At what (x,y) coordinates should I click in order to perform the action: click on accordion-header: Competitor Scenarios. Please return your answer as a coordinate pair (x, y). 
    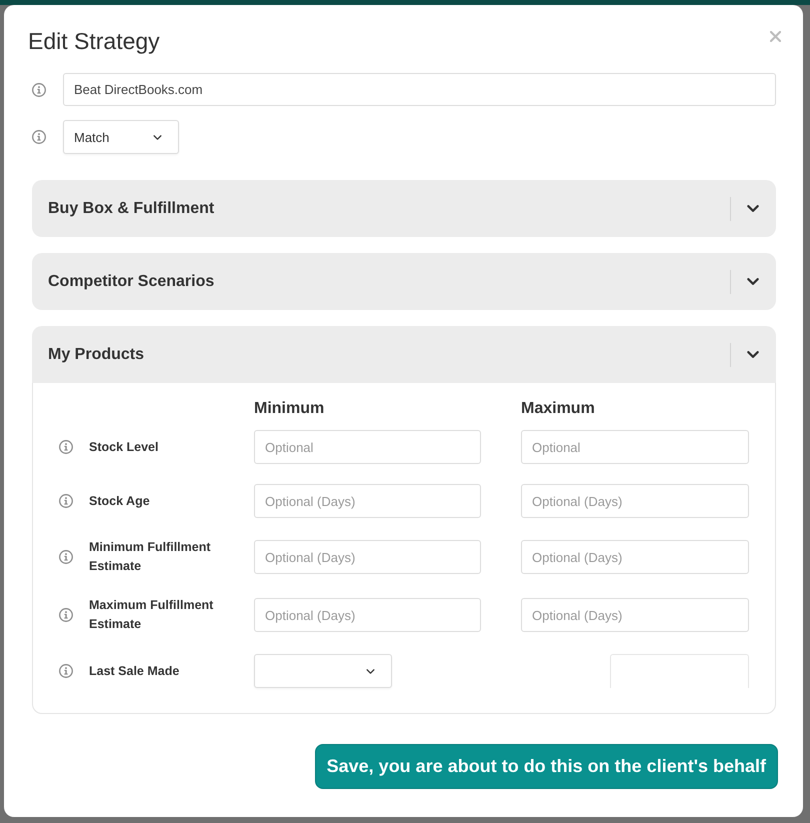
    Looking at the image, I should click on (404, 281).